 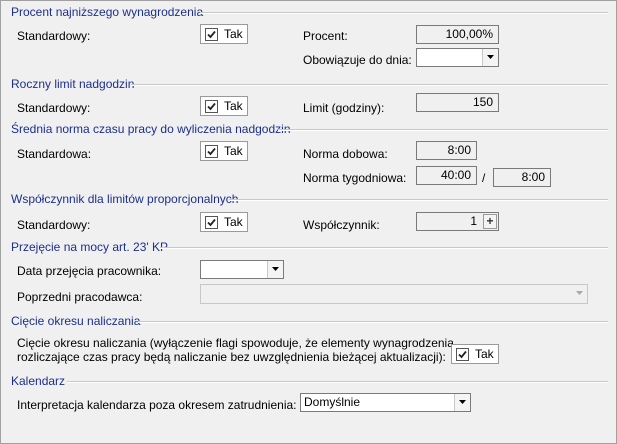 I want to click on avg-norm-standard-checkbox-box: Tak, so click(x=224, y=151).